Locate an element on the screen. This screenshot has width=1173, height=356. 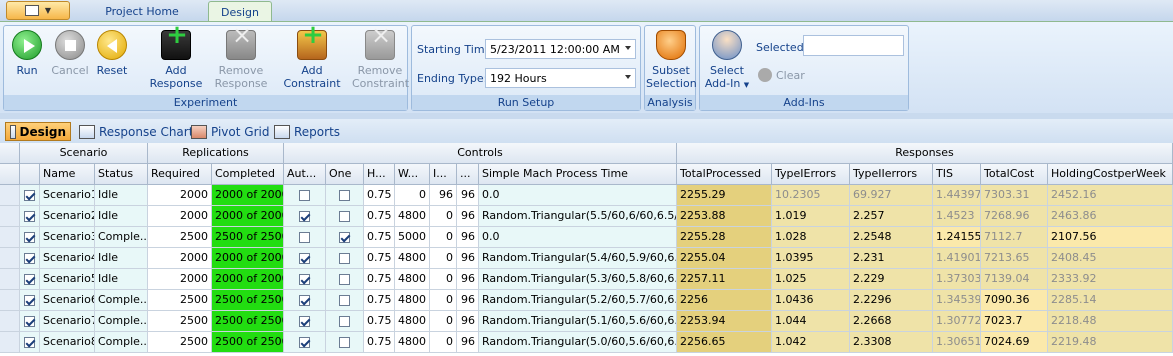
cell-w: 5000 is located at coordinates (412, 237).